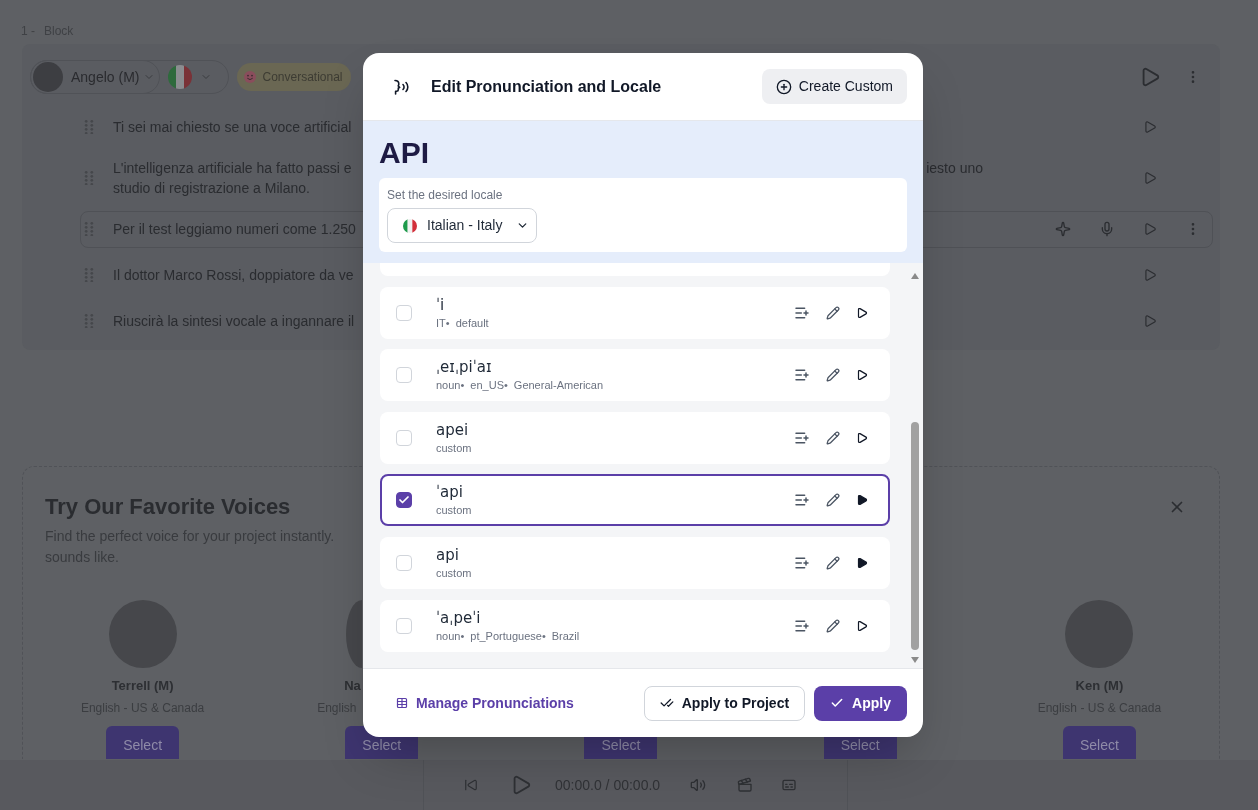 The width and height of the screenshot is (1258, 810). I want to click on phonetic-text: ˈaˌpeˈi, so click(458, 617).